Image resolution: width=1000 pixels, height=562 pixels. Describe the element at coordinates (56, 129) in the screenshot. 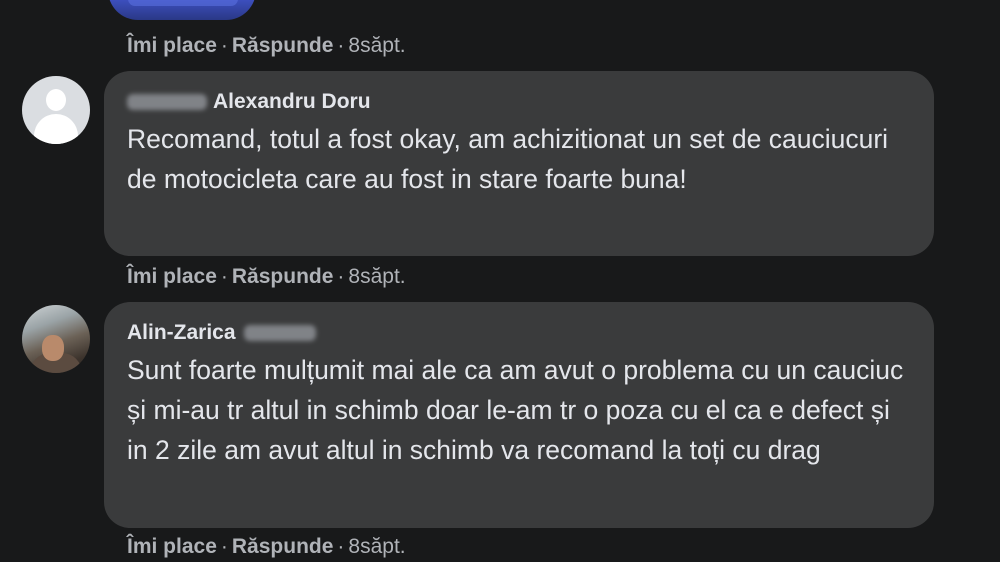

I see `default-avatar-body` at that location.